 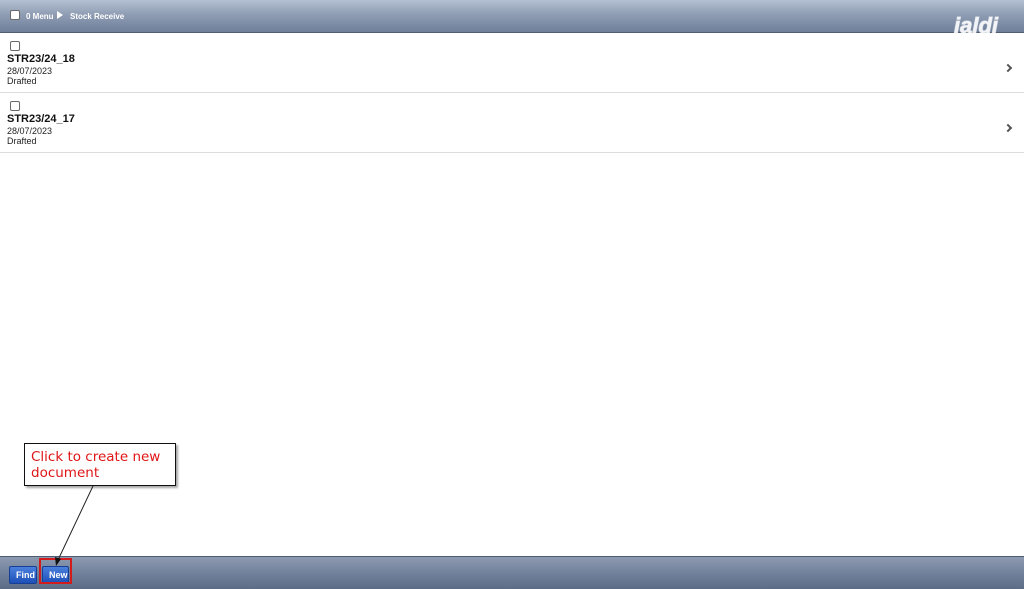 I want to click on breadcrumb-separator-icon, so click(x=60, y=15).